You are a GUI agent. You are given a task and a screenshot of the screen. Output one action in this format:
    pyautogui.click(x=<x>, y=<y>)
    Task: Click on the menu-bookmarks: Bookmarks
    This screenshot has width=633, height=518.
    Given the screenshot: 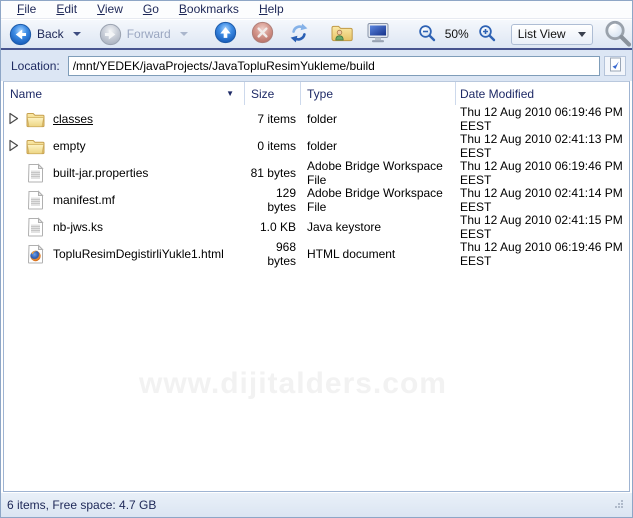 What is the action you would take?
    pyautogui.click(x=209, y=9)
    